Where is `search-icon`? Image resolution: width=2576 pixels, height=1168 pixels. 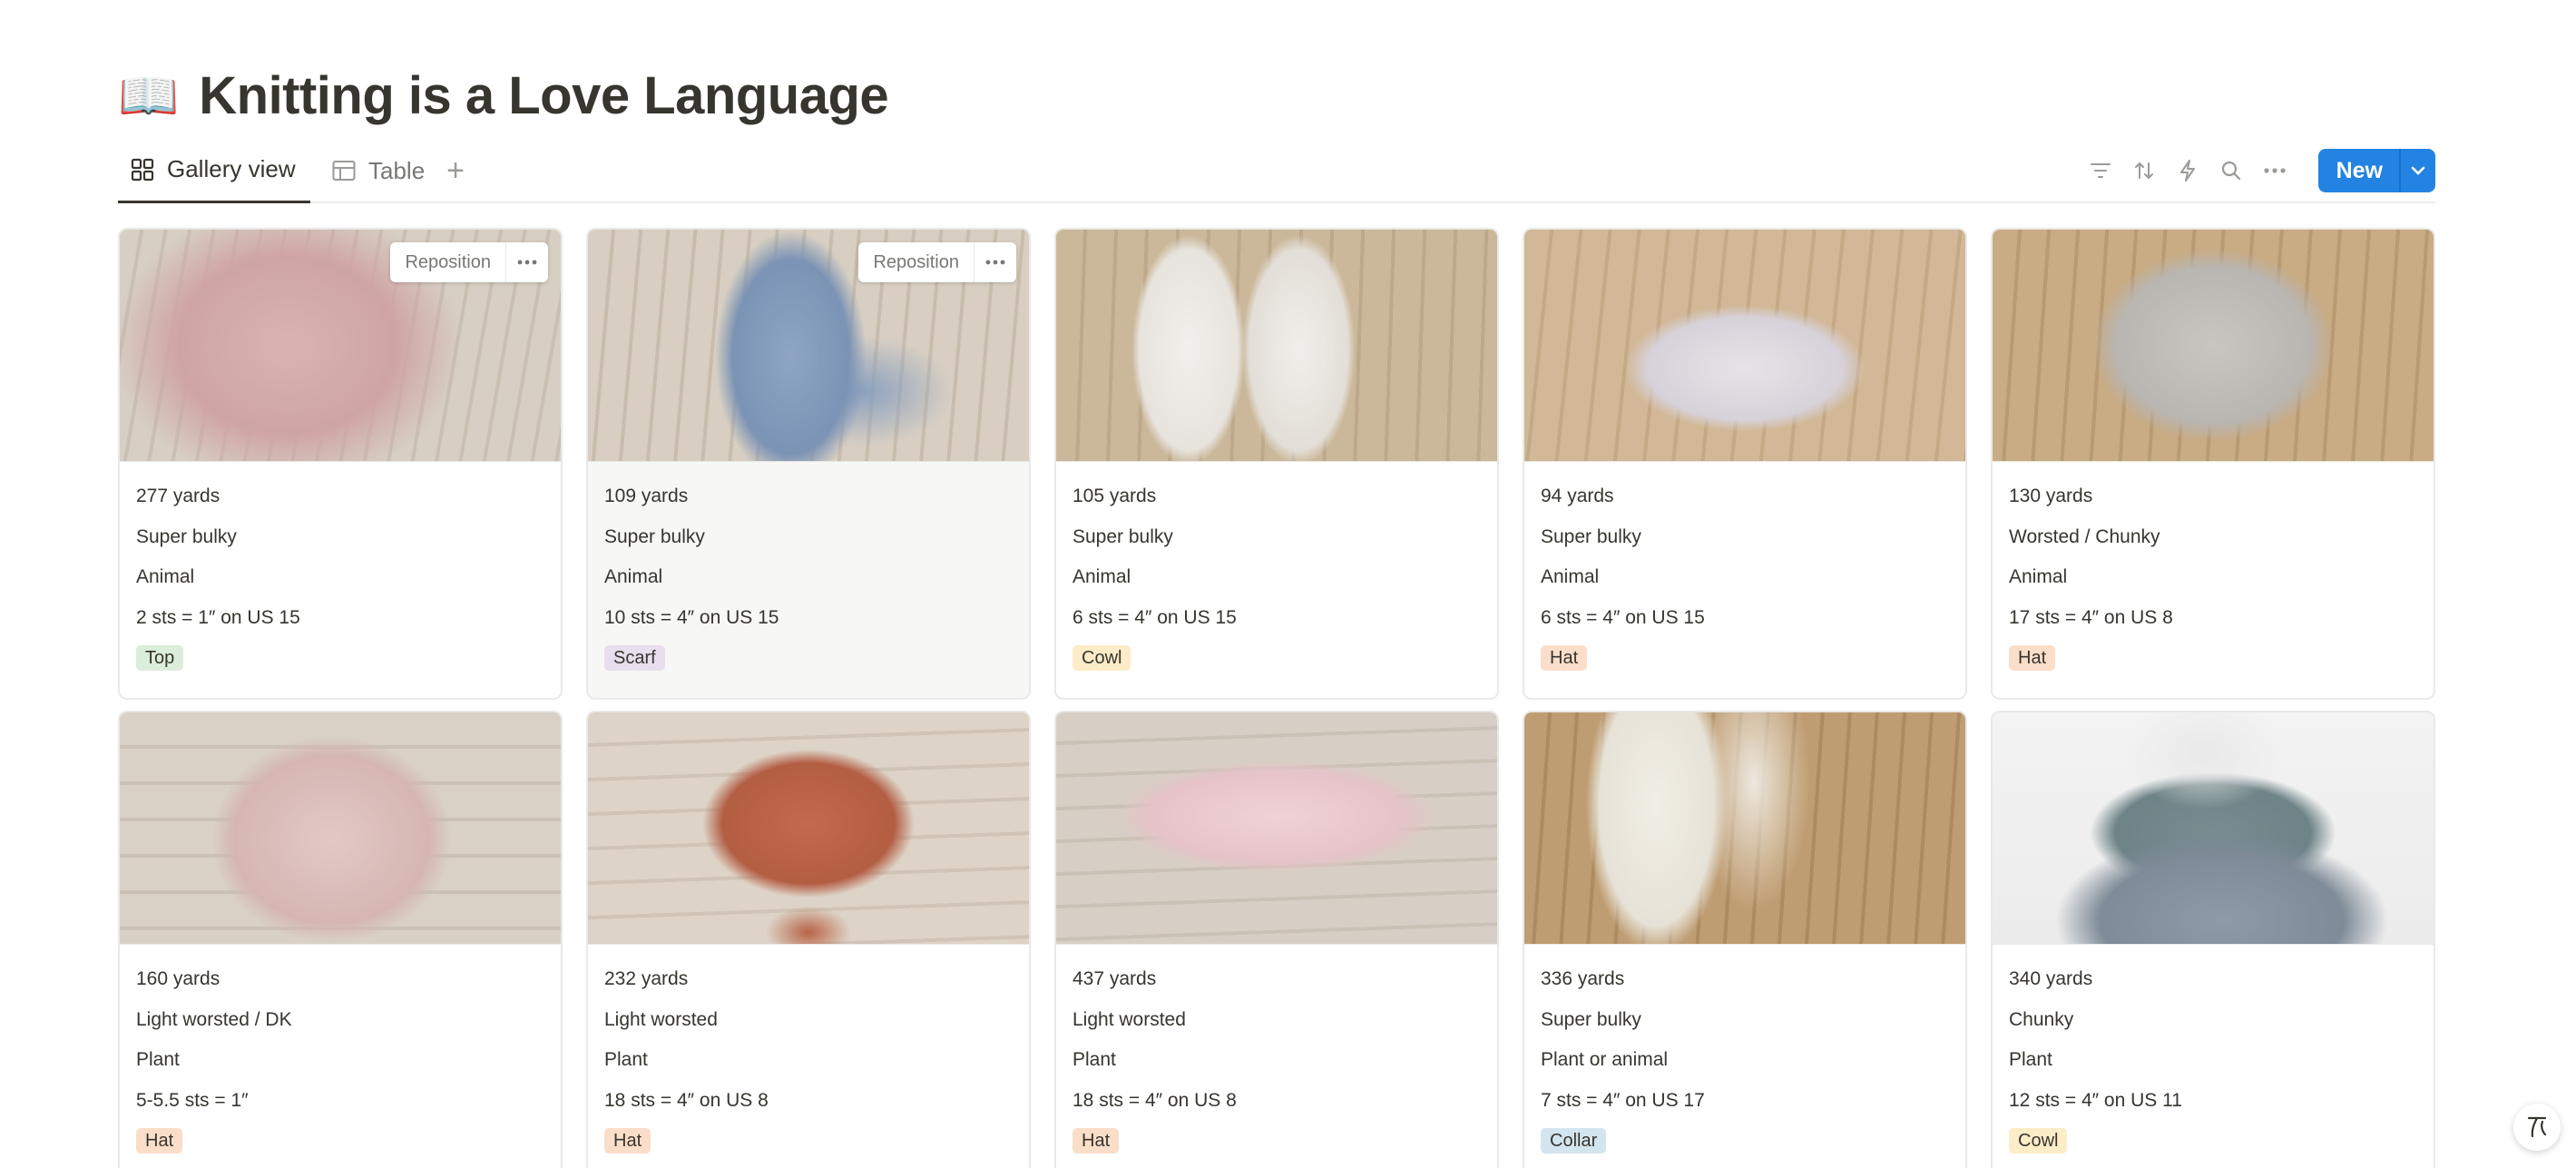
search-icon is located at coordinates (2231, 170).